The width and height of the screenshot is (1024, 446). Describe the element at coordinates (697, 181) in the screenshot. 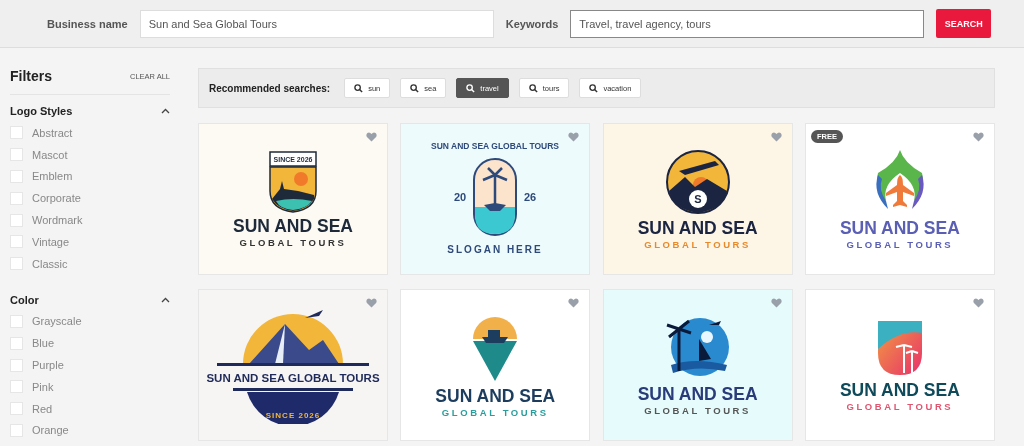

I see `circle-emblem-drawing` at that location.